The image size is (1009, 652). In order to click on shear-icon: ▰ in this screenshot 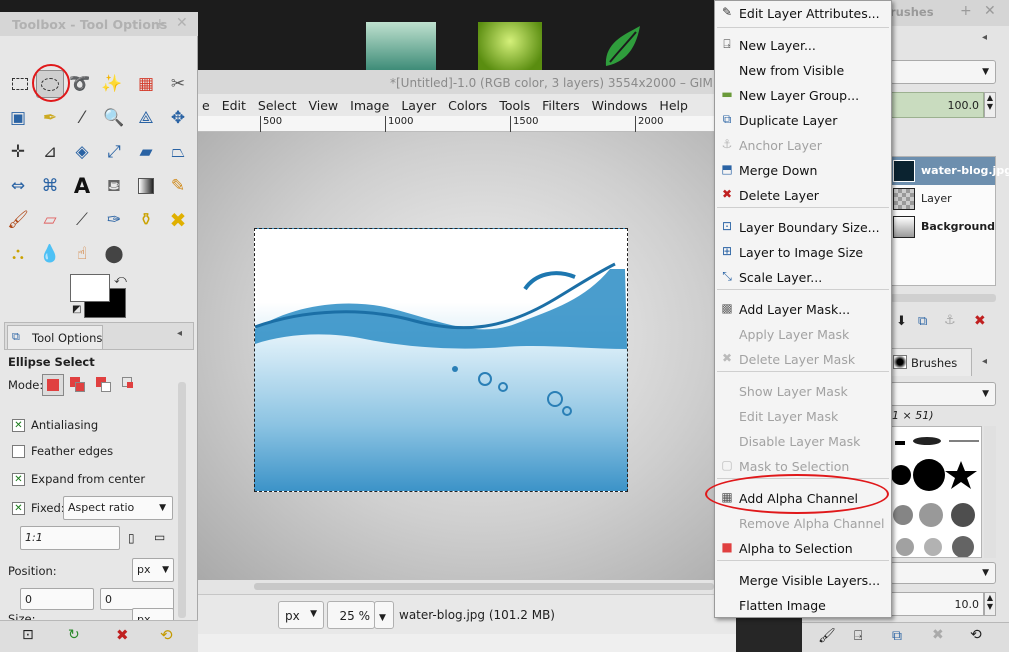, I will do `click(146, 152)`.